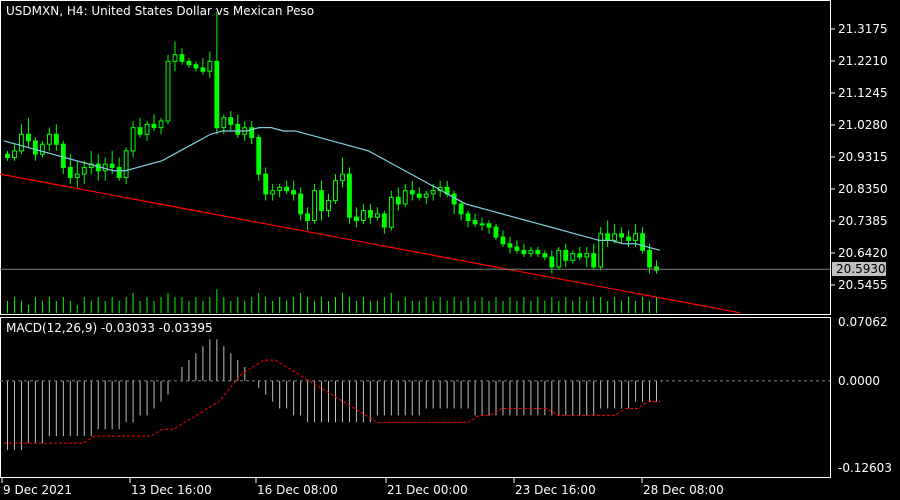 The image size is (900, 500). I want to click on volume-bars, so click(332, 301).